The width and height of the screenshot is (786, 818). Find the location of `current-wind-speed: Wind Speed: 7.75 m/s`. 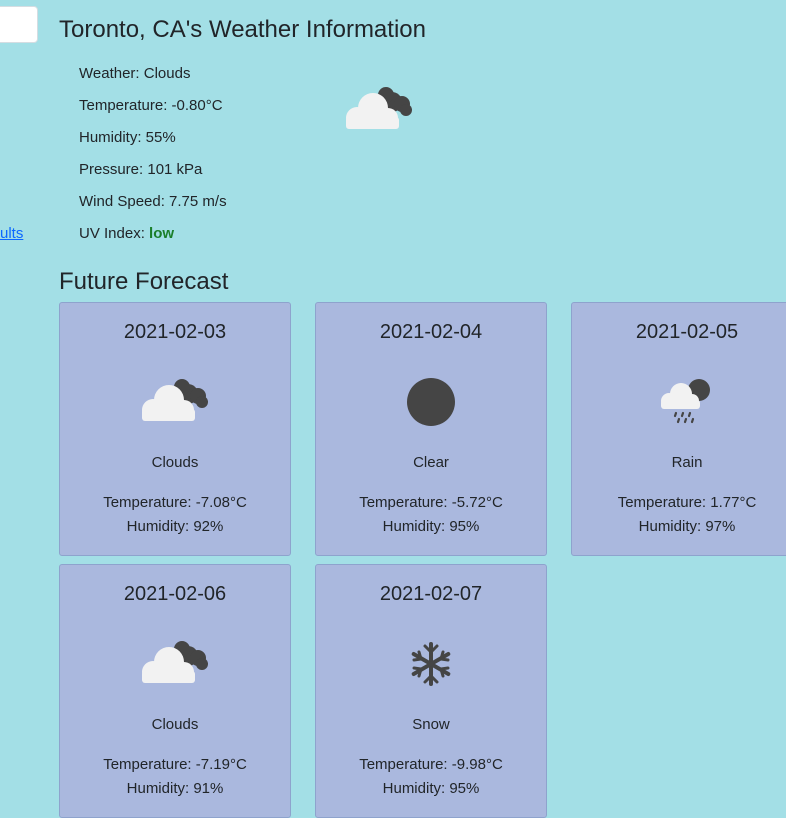

current-wind-speed: Wind Speed: 7.75 m/s is located at coordinates (153, 201).